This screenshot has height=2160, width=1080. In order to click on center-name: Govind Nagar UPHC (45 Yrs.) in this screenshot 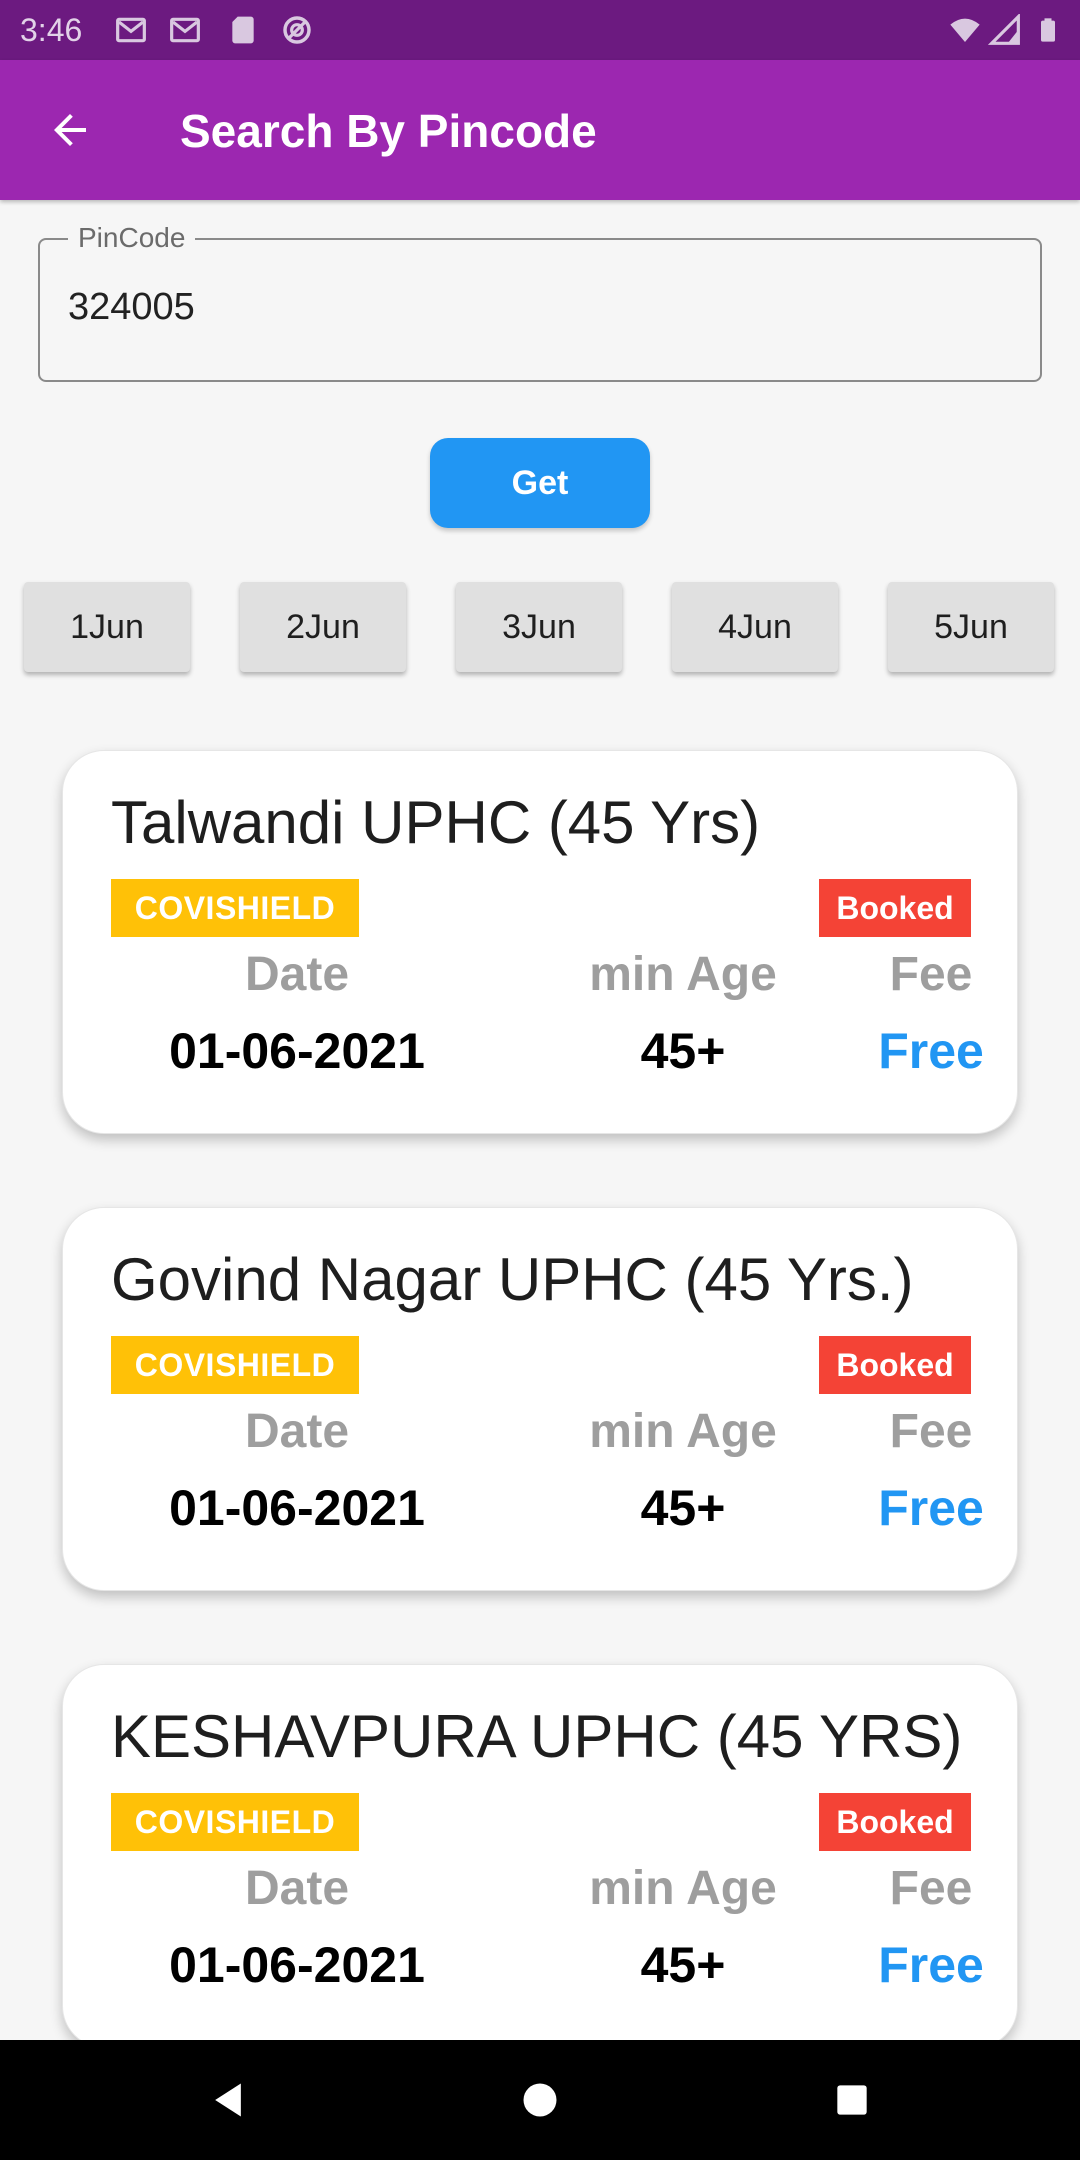, I will do `click(512, 1279)`.